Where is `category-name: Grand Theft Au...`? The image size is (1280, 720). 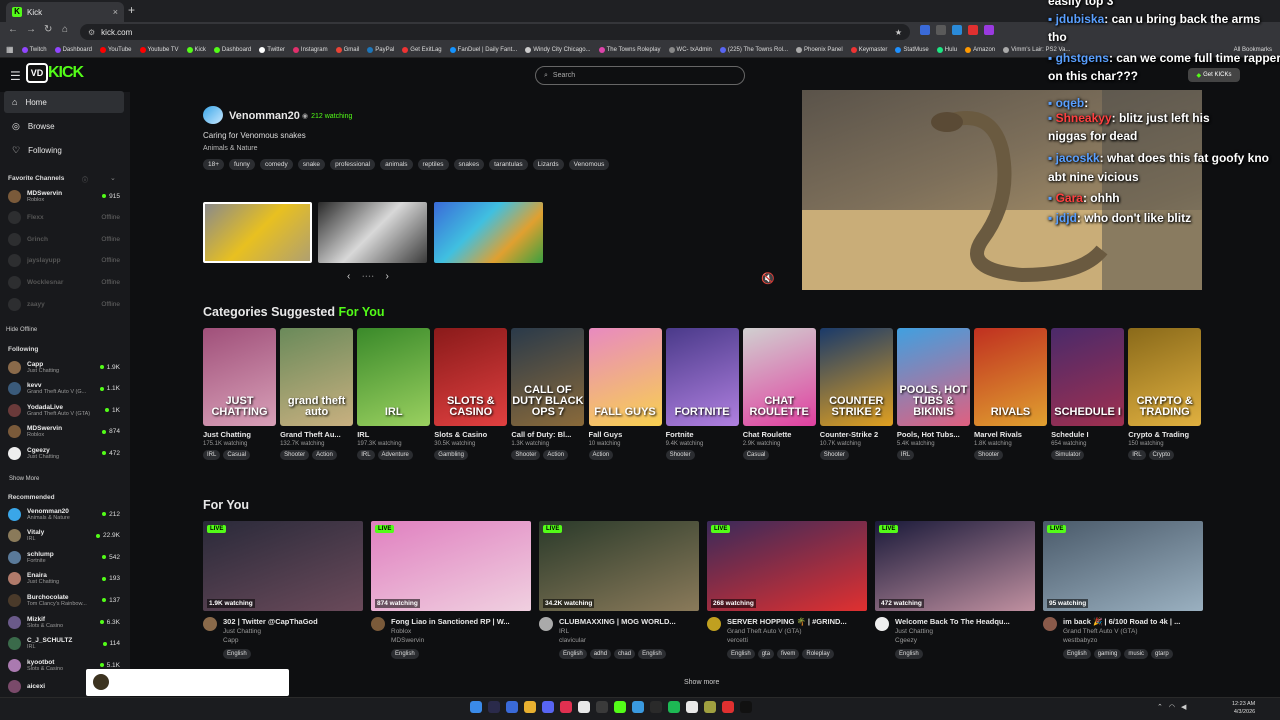 category-name: Grand Theft Au... is located at coordinates (316, 434).